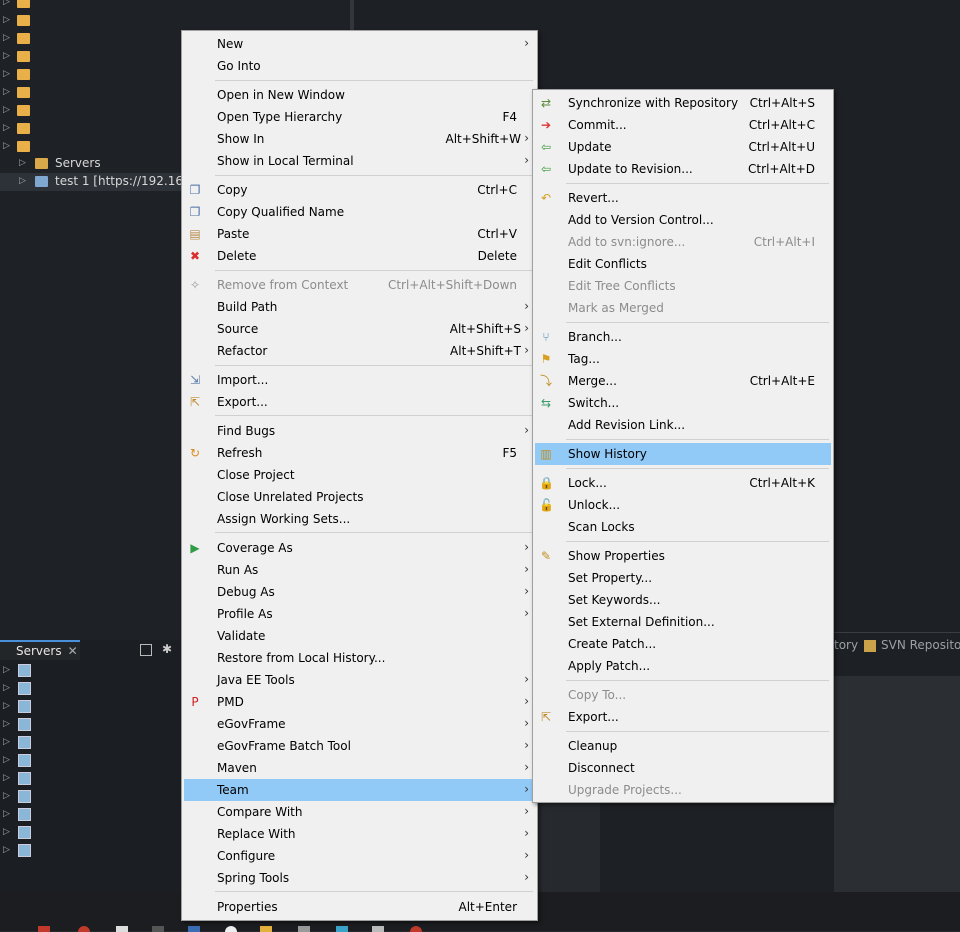 The width and height of the screenshot is (960, 932). What do you see at coordinates (359, 95) in the screenshot?
I see `menu-item-open-in-new-window: Open in New Window` at bounding box center [359, 95].